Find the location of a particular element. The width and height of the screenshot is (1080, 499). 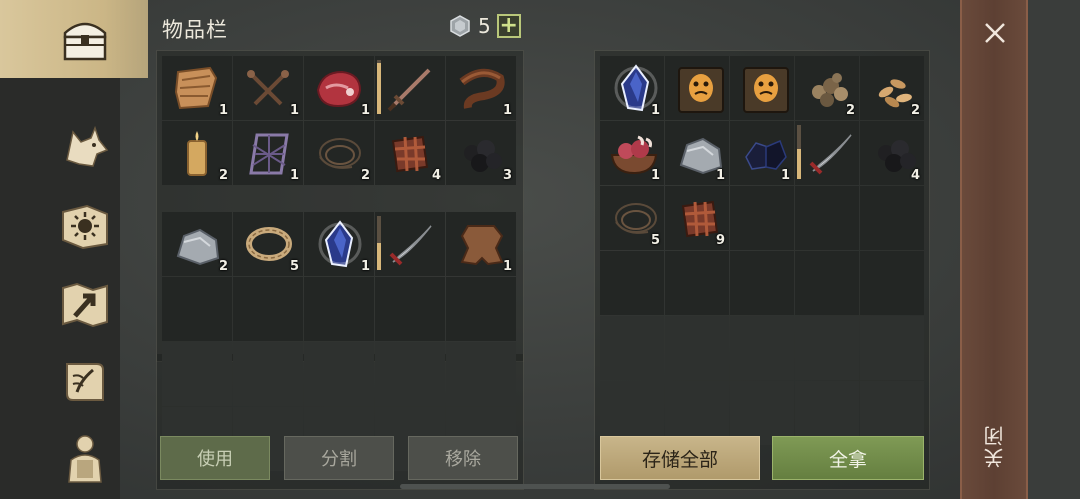

leather-strap-icon is located at coordinates (482, 88).